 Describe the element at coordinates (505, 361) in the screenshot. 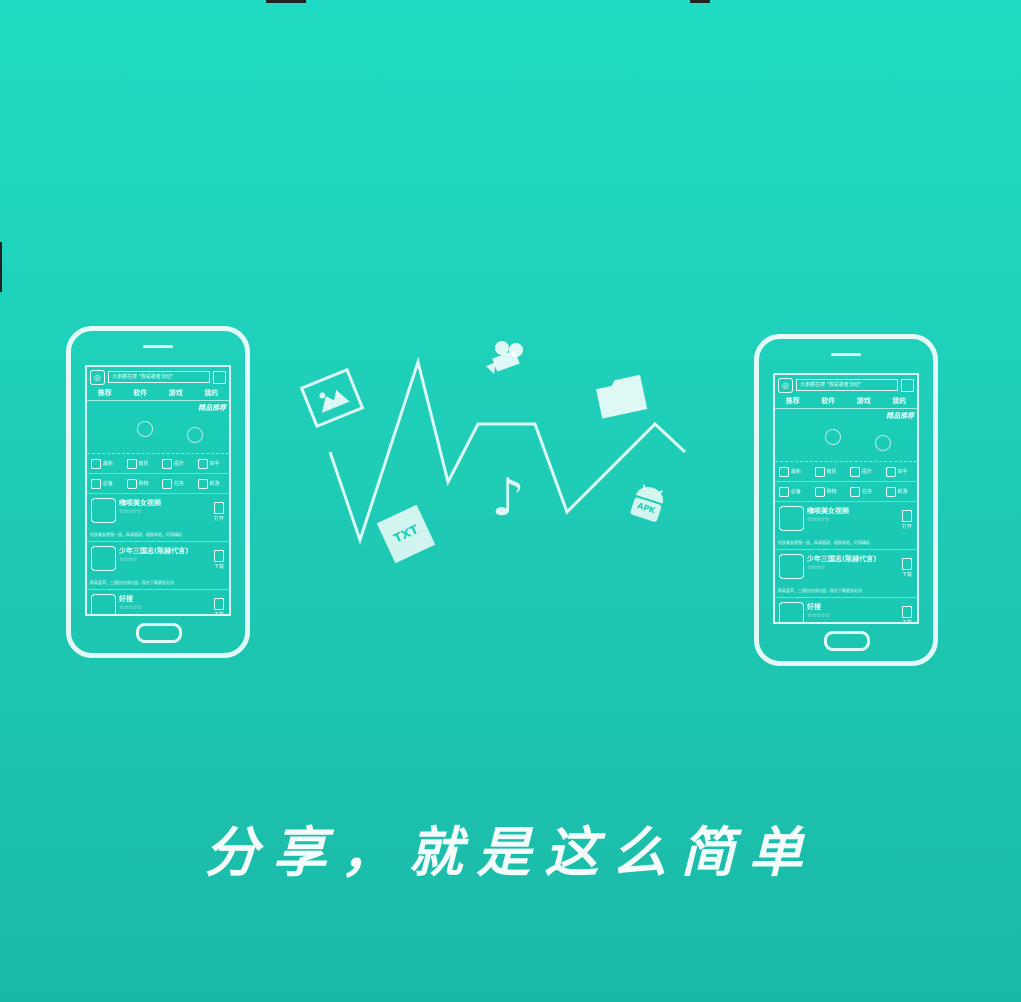

I see `video-camera-icon` at that location.